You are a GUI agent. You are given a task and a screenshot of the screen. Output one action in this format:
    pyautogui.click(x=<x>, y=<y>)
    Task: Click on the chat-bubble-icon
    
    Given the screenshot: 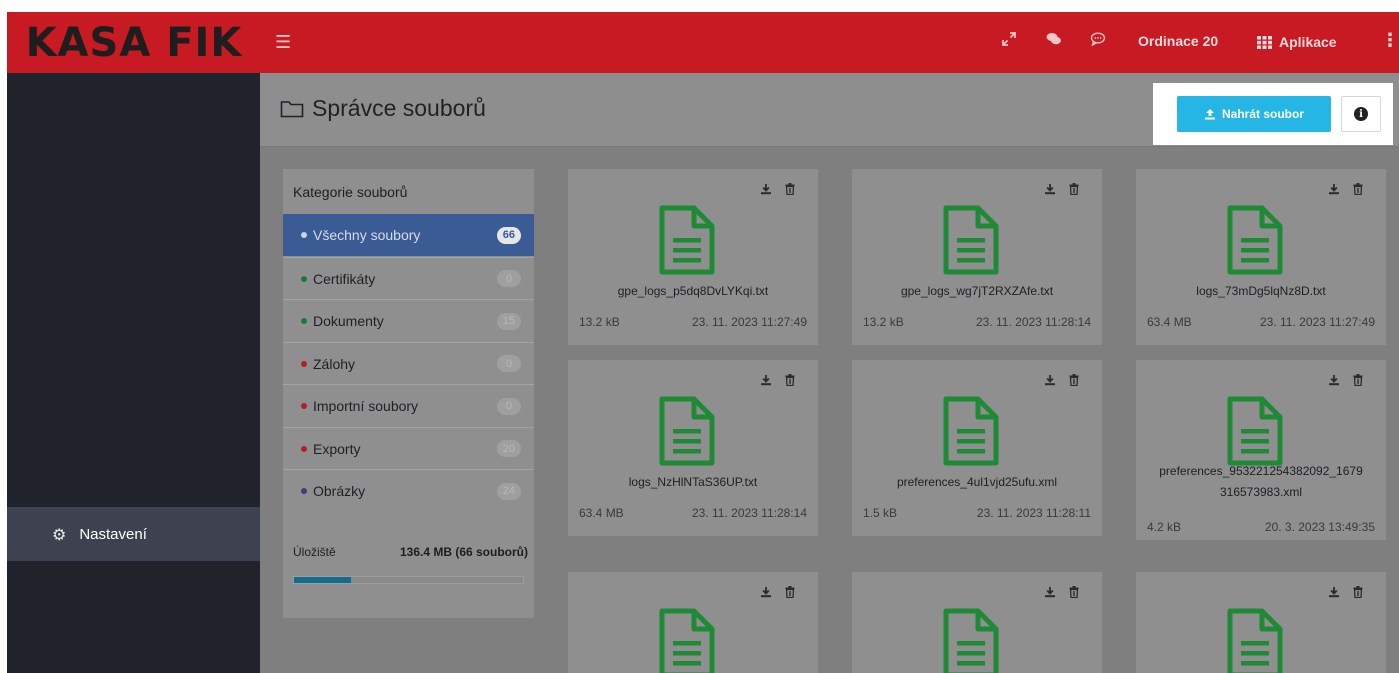 What is the action you would take?
    pyautogui.click(x=1098, y=39)
    